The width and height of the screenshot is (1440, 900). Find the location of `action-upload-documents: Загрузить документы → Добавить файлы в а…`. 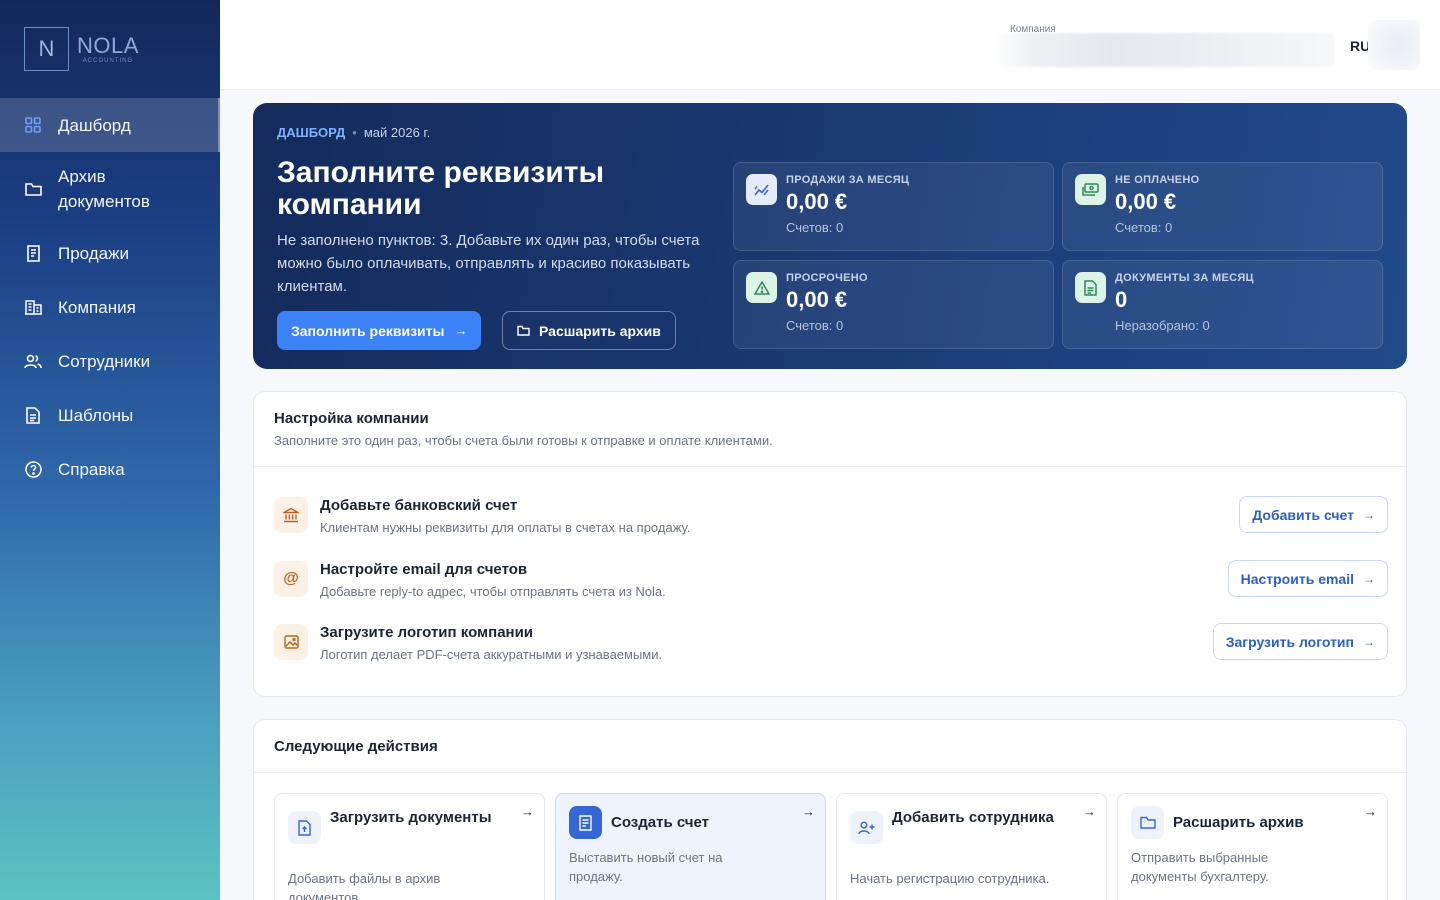

action-upload-documents: Загрузить документы → Добавить файлы в а… is located at coordinates (409, 846).